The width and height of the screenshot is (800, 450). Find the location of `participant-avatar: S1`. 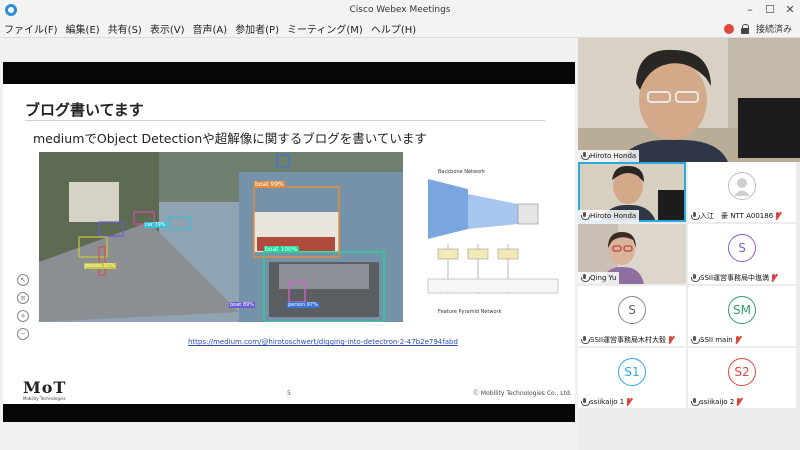

participant-avatar: S1 is located at coordinates (632, 372).